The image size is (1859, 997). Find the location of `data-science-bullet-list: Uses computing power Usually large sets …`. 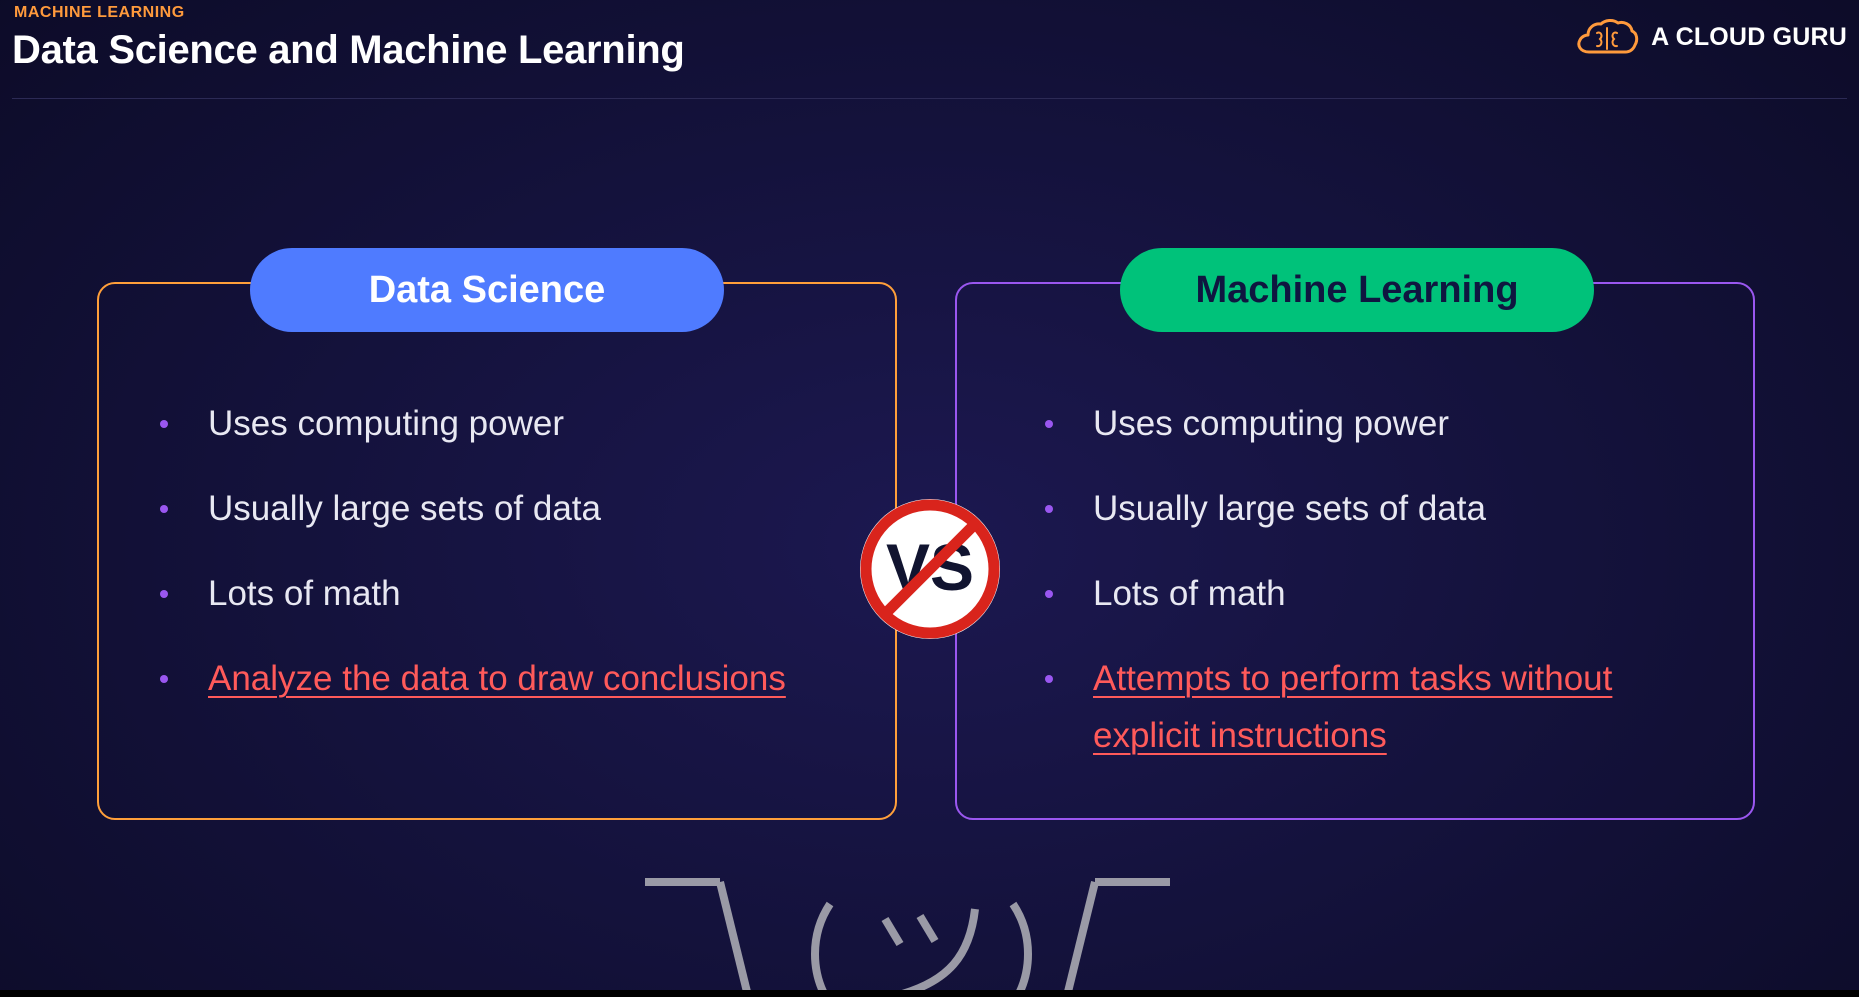

data-science-bullet-list: Uses computing power Usually large sets … is located at coordinates (500, 565).